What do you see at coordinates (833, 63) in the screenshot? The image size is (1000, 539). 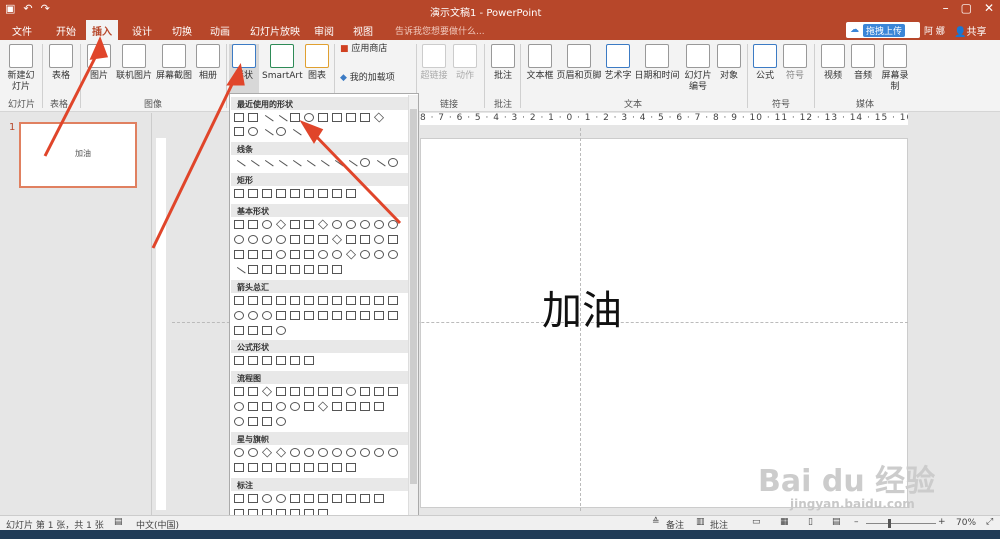 I see `video-button: 视频` at bounding box center [833, 63].